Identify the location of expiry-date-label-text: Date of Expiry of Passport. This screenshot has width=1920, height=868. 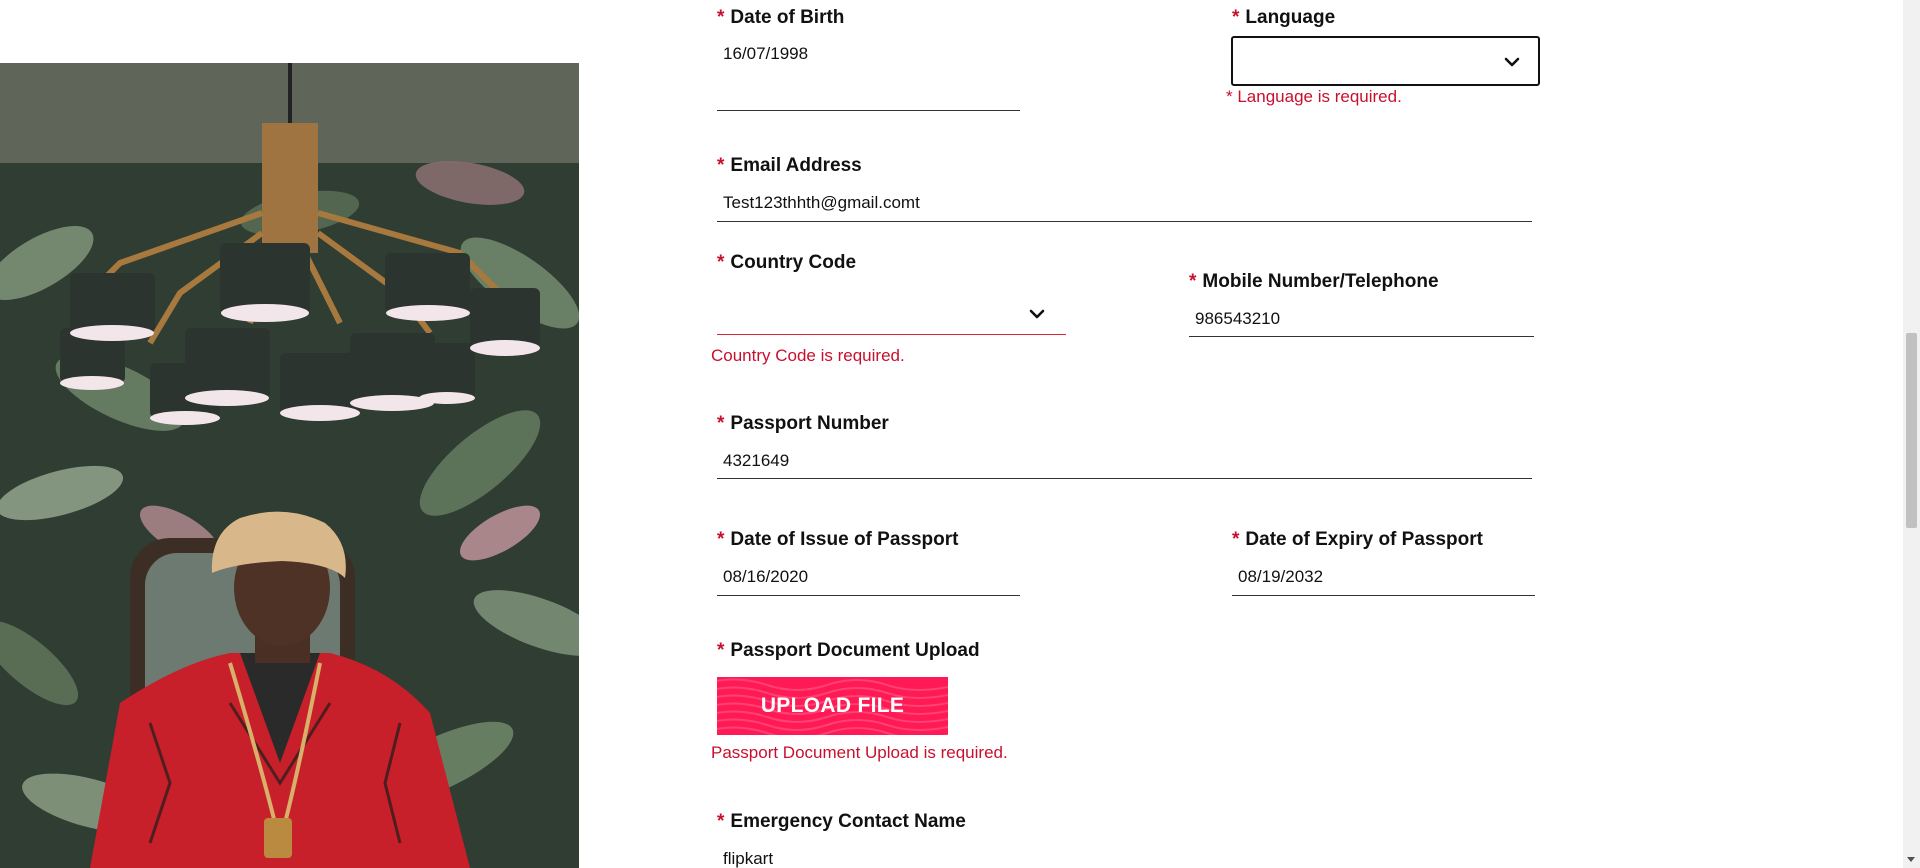
(1364, 539).